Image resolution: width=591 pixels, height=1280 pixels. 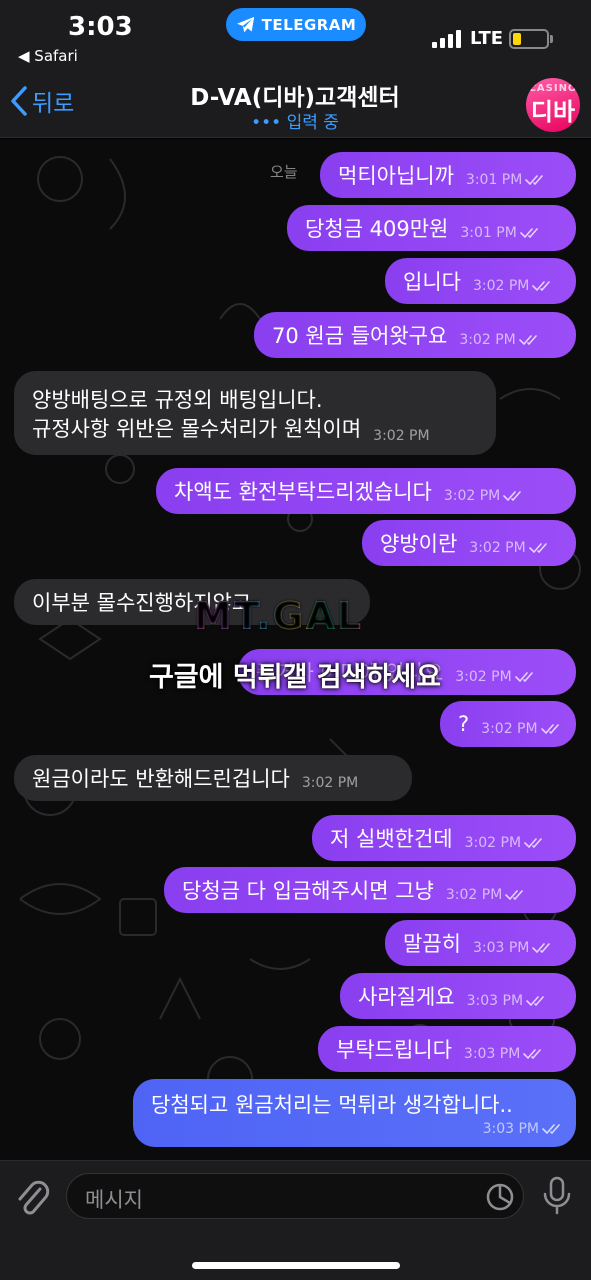 I want to click on message-bubble-outgoing: ? 3:02 PM, so click(x=508, y=724).